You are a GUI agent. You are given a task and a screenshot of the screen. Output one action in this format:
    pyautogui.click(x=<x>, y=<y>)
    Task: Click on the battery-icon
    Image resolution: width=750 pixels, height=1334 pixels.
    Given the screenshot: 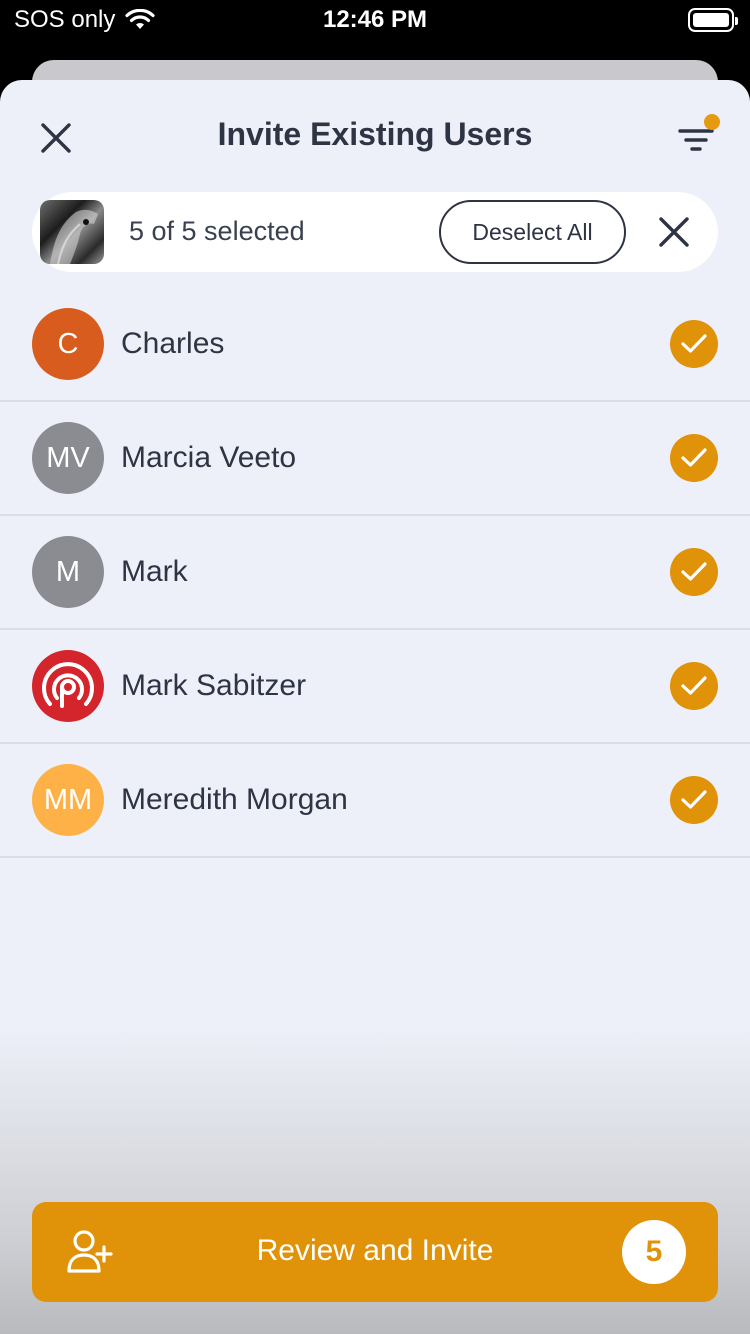 What is the action you would take?
    pyautogui.click(x=713, y=20)
    